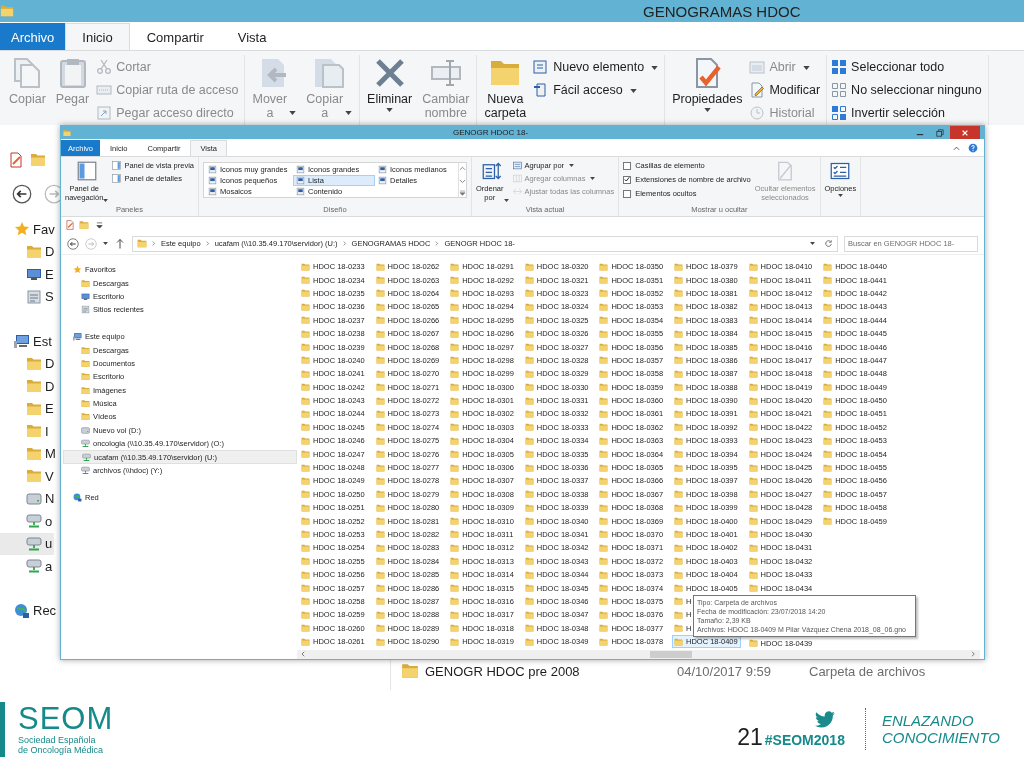 This screenshot has width=1024, height=768. What do you see at coordinates (97, 36) in the screenshot?
I see `ribbon-tab: Inicio` at bounding box center [97, 36].